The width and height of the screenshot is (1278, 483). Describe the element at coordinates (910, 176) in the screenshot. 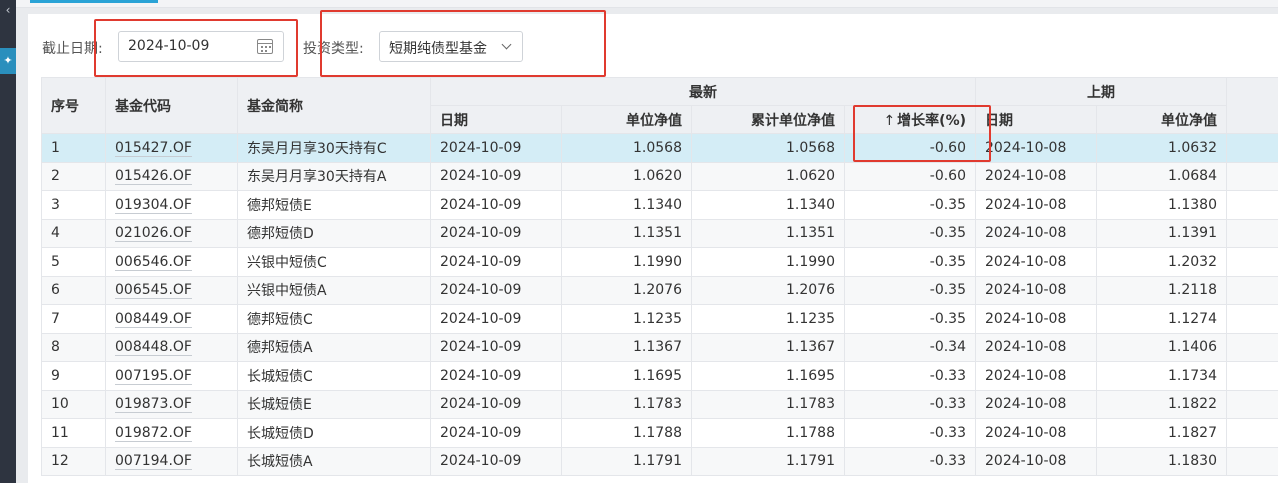

I see `cell-growth: -0.60` at that location.